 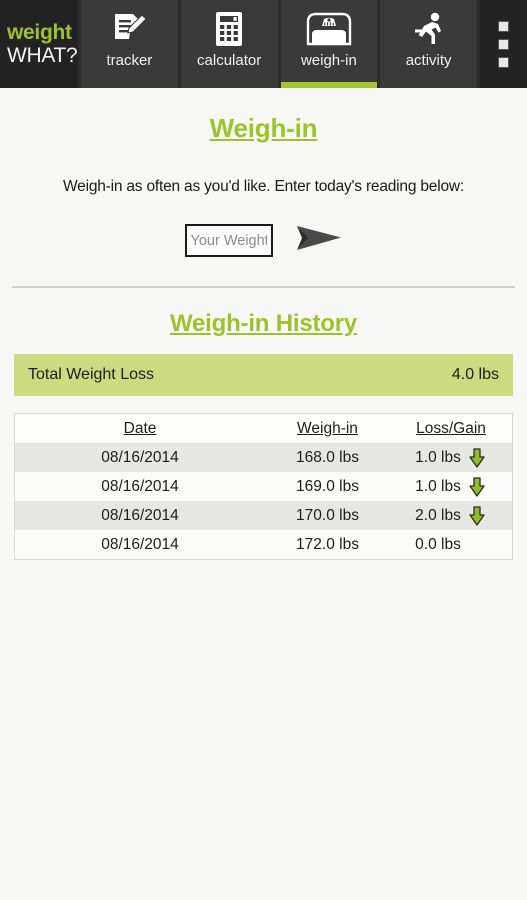 What do you see at coordinates (263, 515) in the screenshot?
I see `table-row: 08/16/2014 170.0 lbs 2.0 lbs` at bounding box center [263, 515].